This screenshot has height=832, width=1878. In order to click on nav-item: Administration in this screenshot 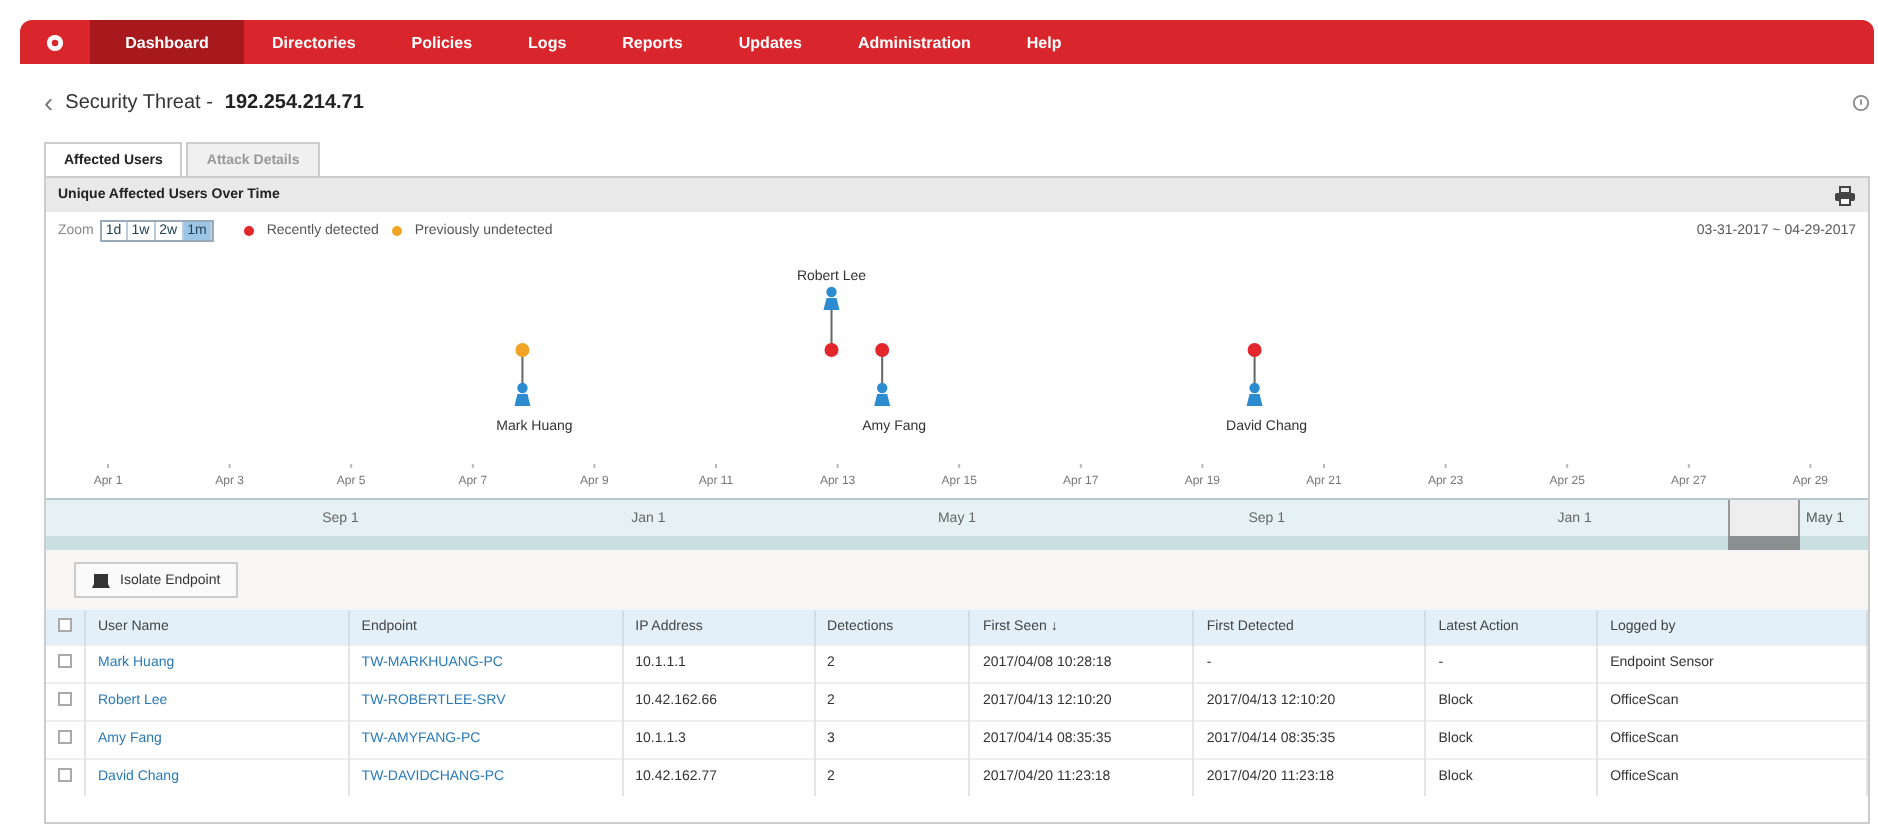, I will do `click(914, 42)`.